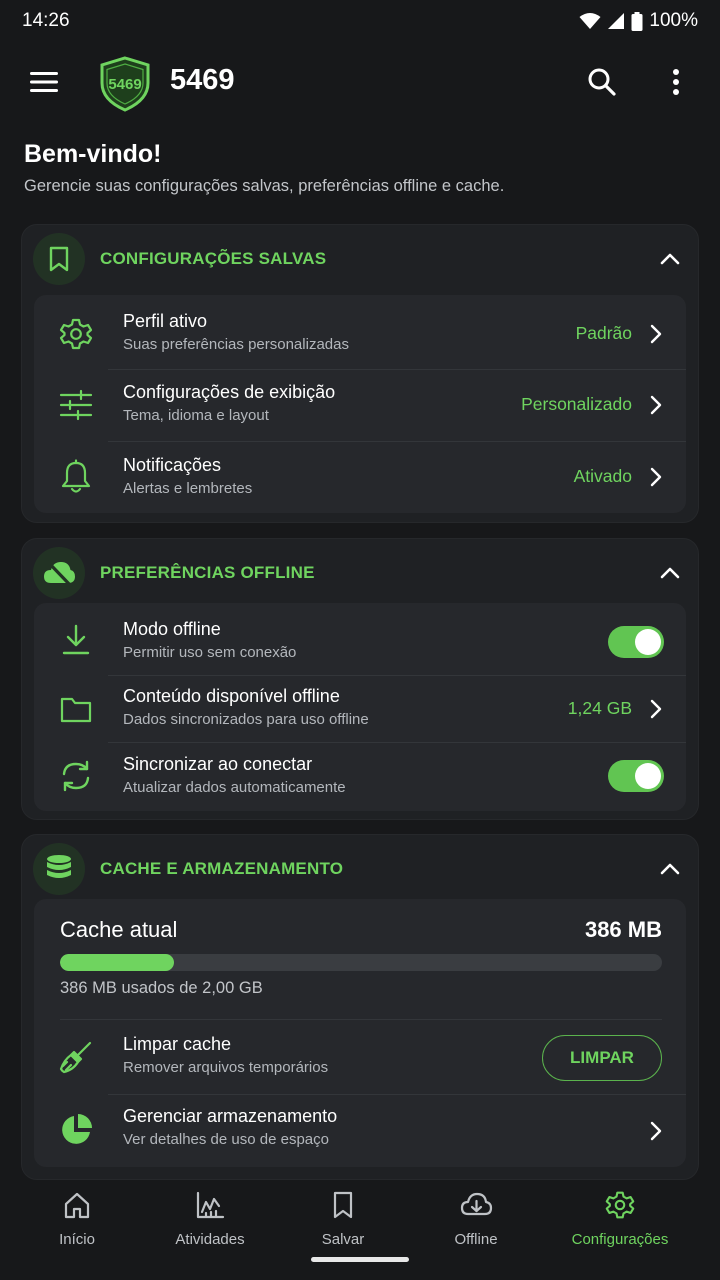  I want to click on row-title: Notificações, so click(172, 465).